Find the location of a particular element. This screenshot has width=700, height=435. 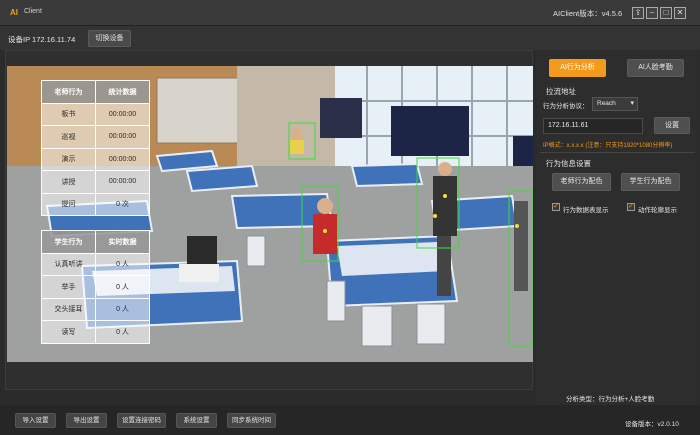

student-header-behavior: 学生行为 is located at coordinates (68, 242).